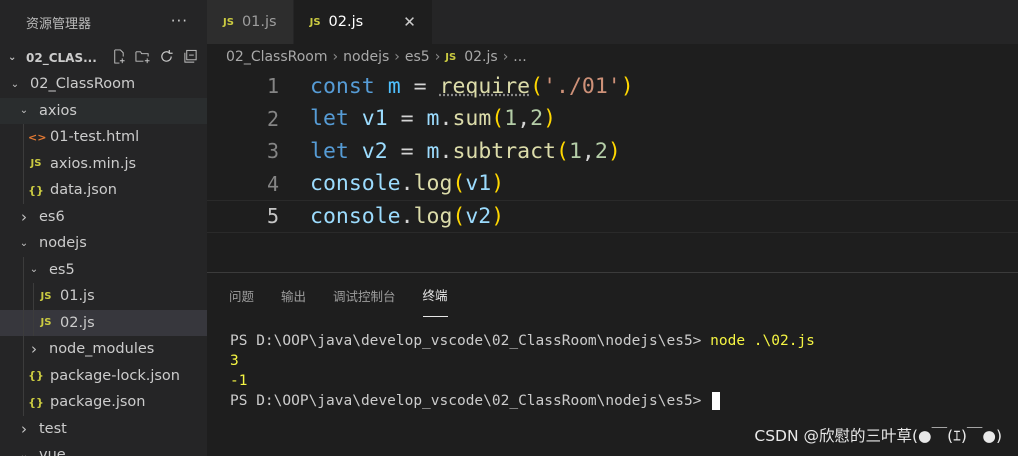 The width and height of the screenshot is (1018, 456). I want to click on tab-problems: 问题, so click(241, 295).